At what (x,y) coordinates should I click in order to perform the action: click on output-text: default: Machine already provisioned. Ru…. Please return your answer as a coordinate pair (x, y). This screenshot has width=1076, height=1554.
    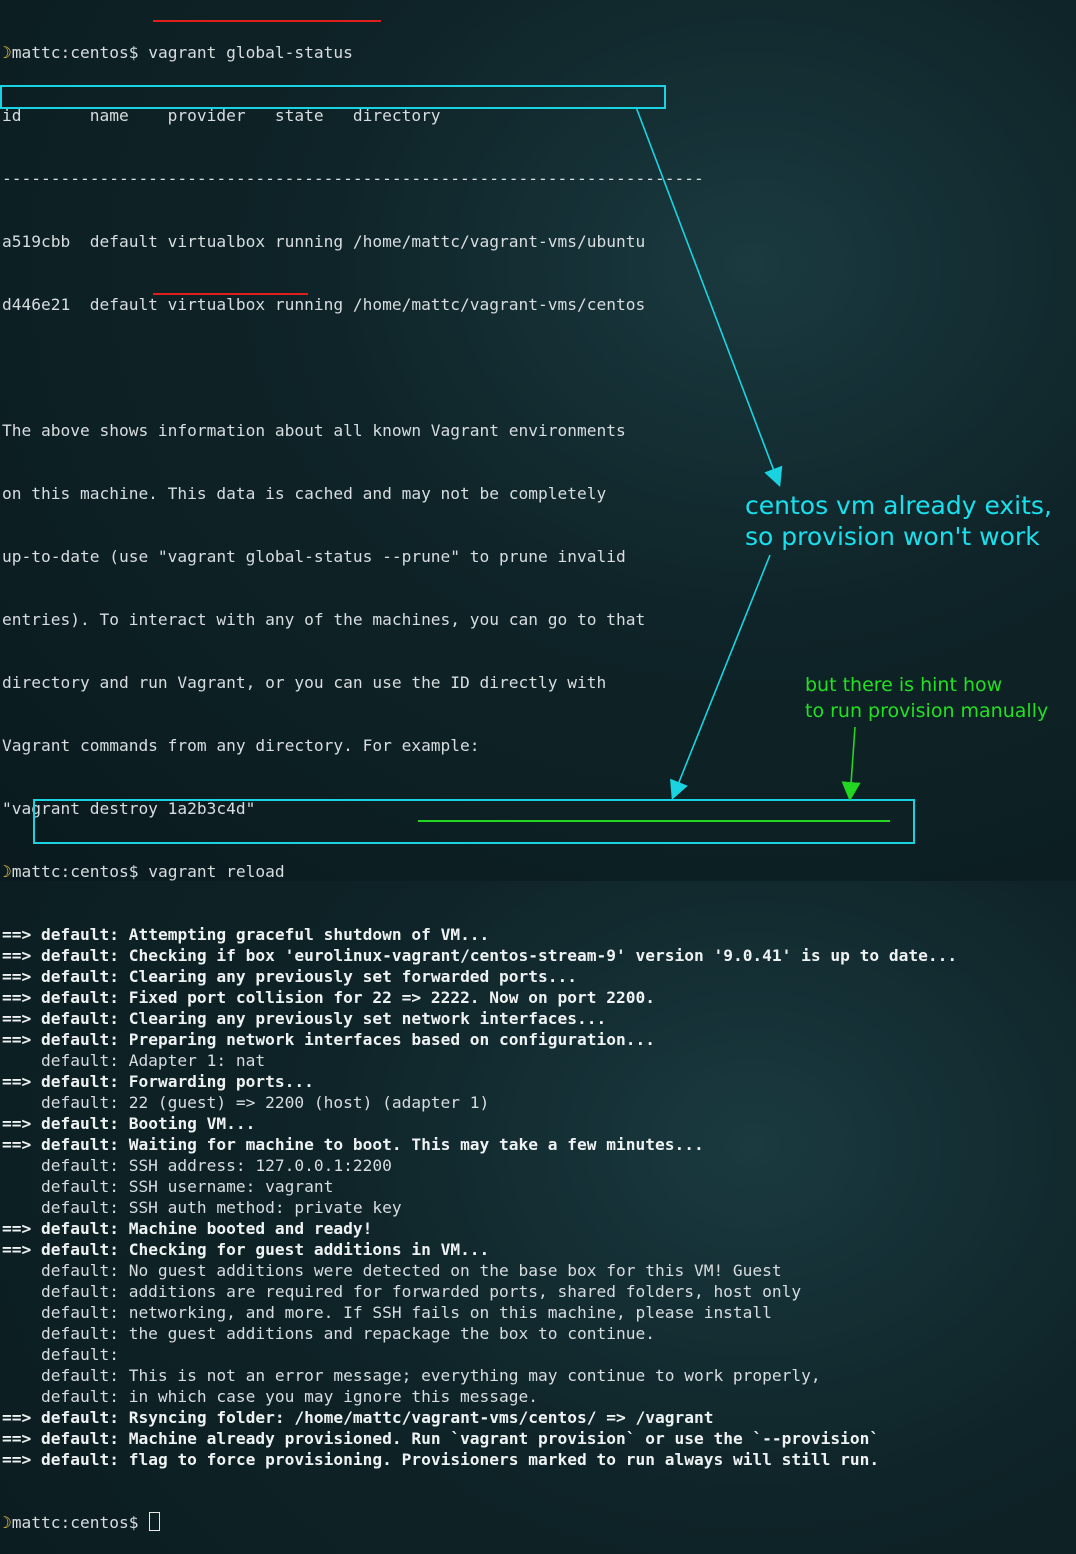
    Looking at the image, I should click on (460, 1438).